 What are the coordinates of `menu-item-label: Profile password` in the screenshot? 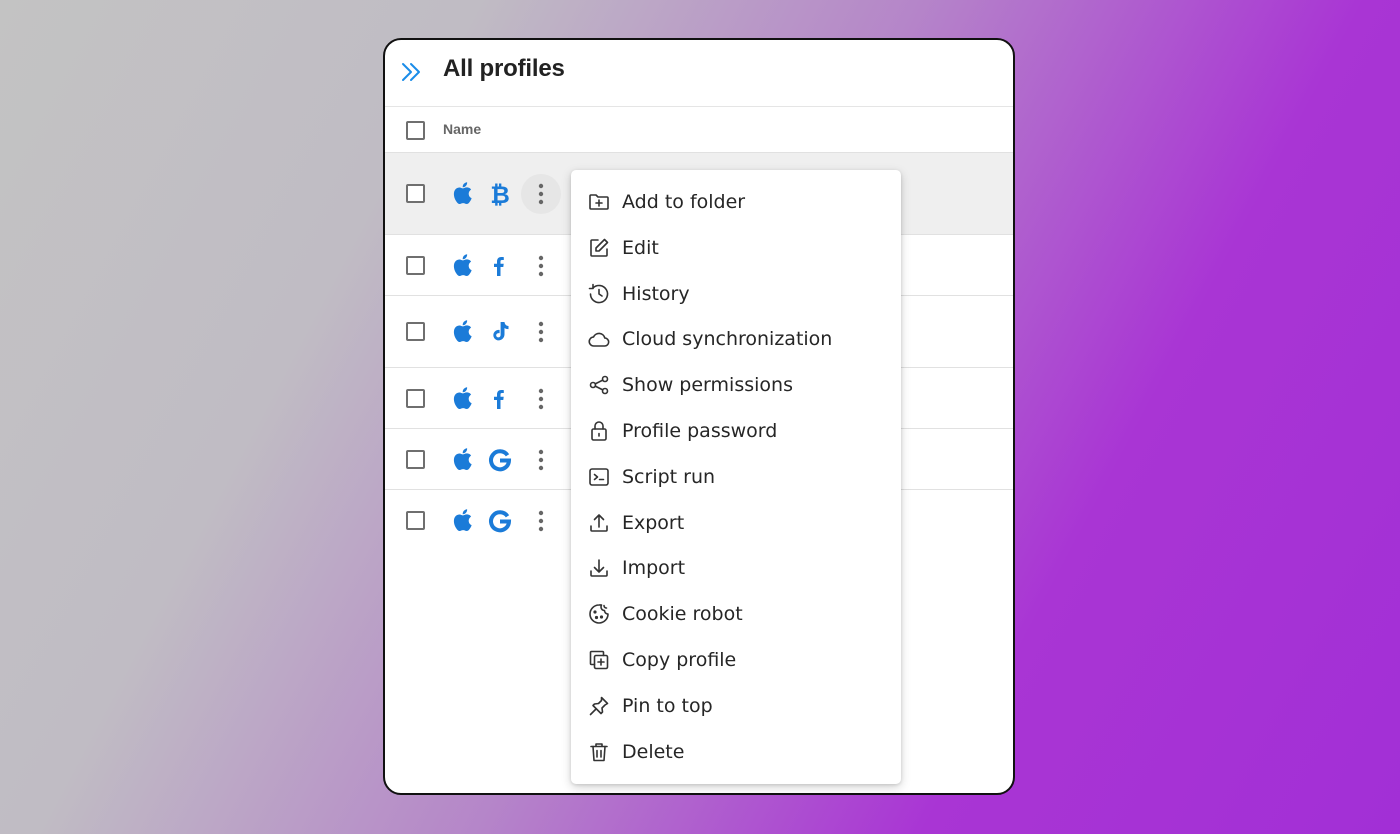 It's located at (700, 431).